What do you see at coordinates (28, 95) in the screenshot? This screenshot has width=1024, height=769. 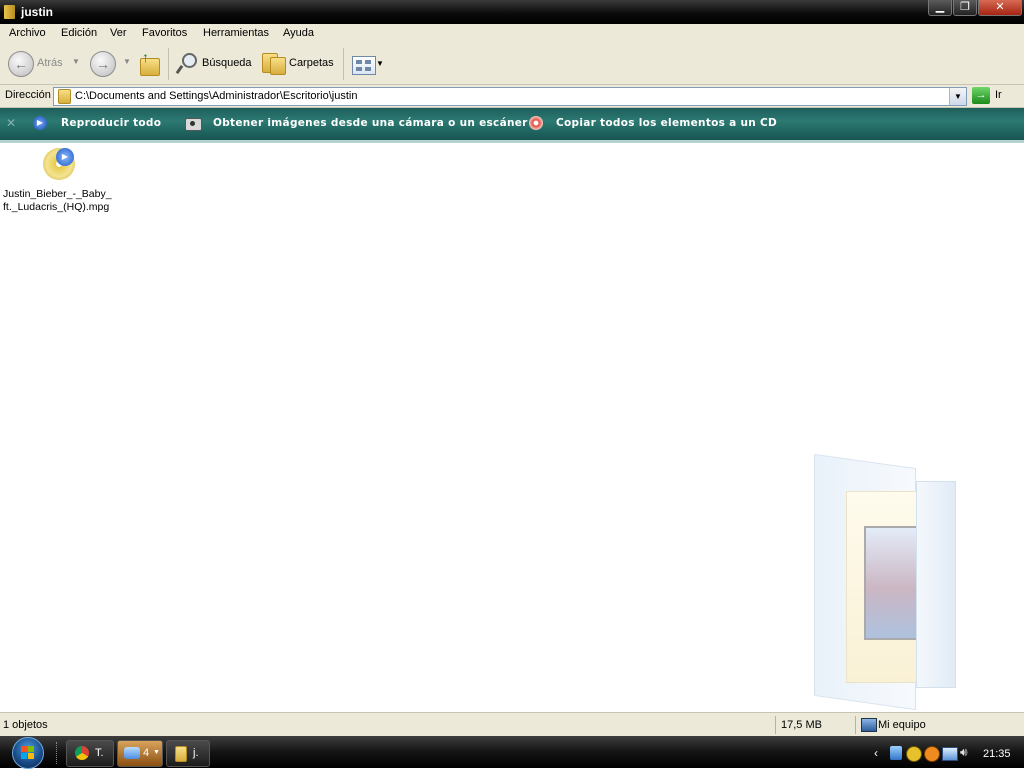 I see `address-label: Dirección` at bounding box center [28, 95].